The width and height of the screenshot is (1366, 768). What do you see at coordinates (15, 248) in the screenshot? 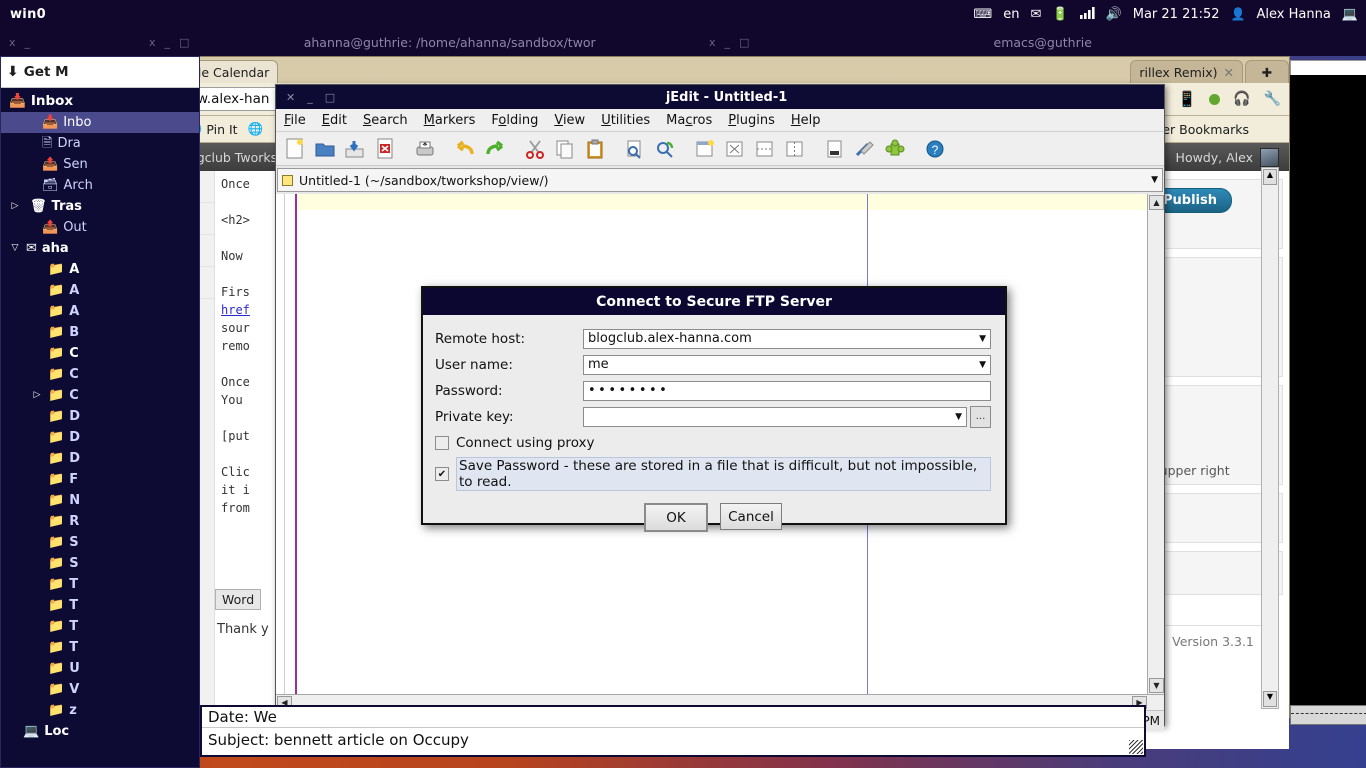
I see `collapse-twisty-icon: ▽` at bounding box center [15, 248].